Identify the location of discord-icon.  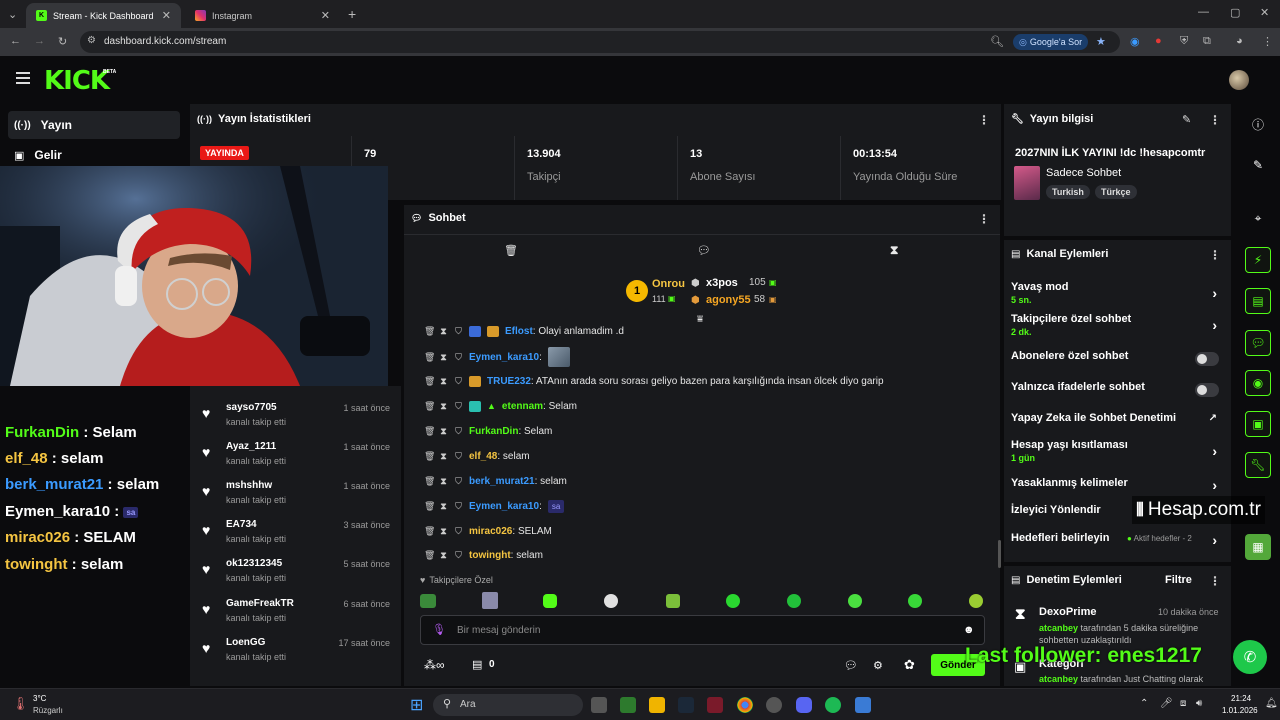
(804, 705).